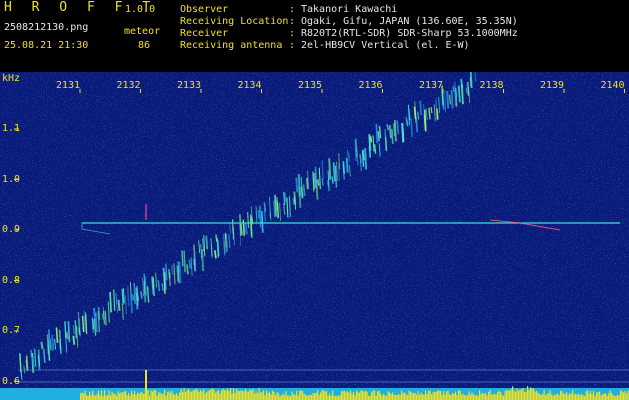 The height and width of the screenshot is (400, 629). What do you see at coordinates (310, 85) in the screenshot?
I see `time-tick-label: 2135` at bounding box center [310, 85].